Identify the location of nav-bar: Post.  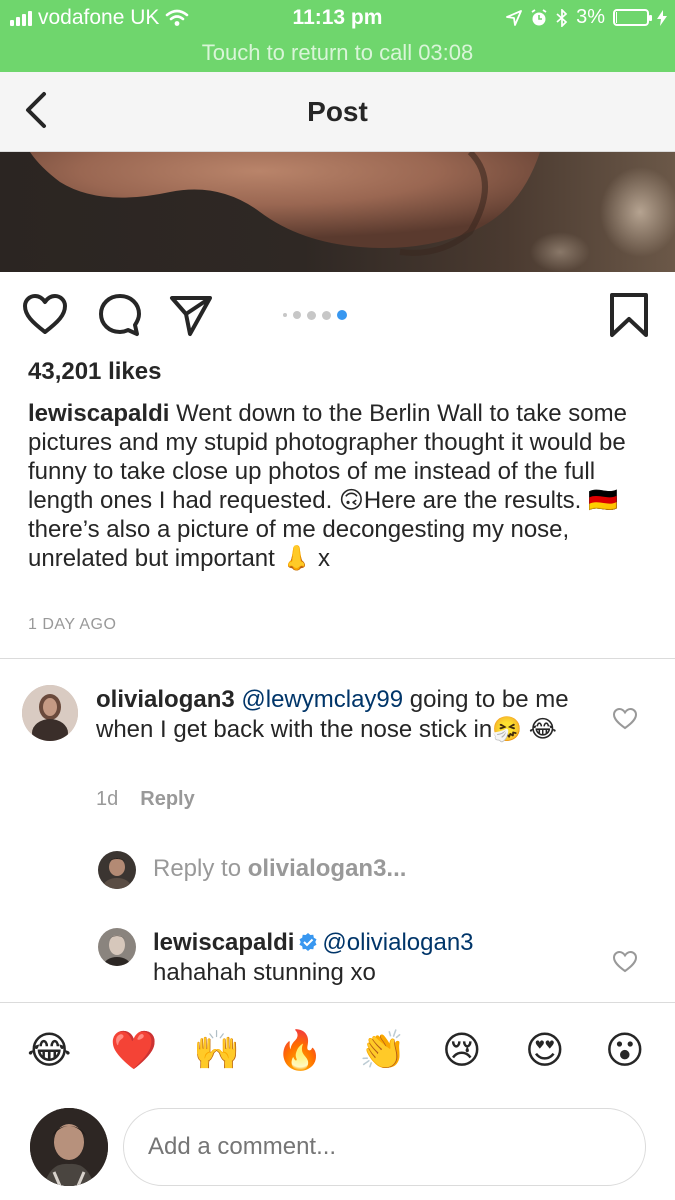
(337, 112).